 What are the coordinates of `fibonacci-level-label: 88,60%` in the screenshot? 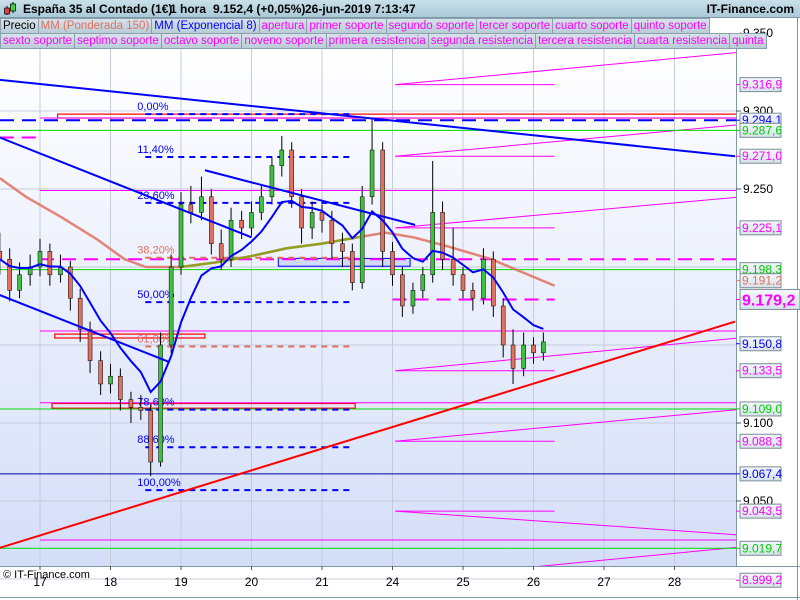 It's located at (156, 440).